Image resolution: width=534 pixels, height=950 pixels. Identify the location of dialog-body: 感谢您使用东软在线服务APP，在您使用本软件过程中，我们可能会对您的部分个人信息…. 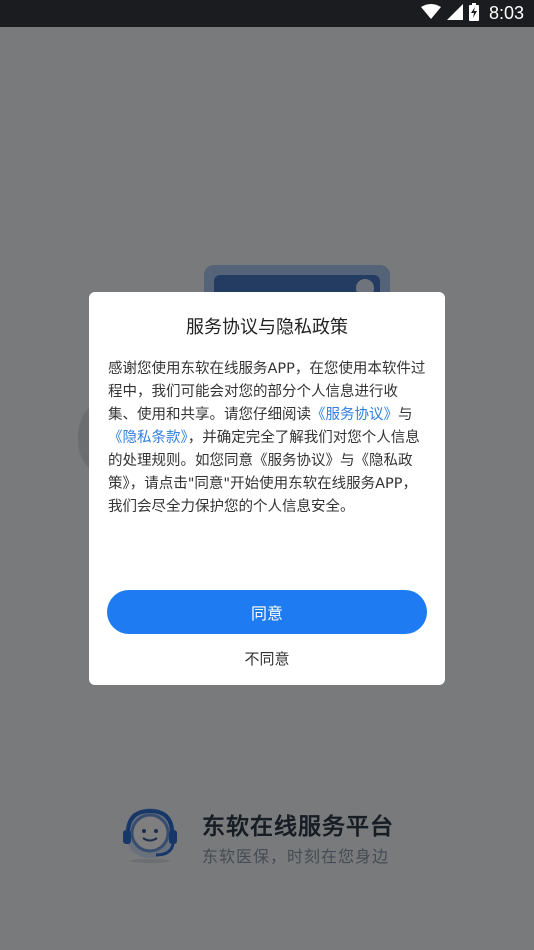
(267, 438).